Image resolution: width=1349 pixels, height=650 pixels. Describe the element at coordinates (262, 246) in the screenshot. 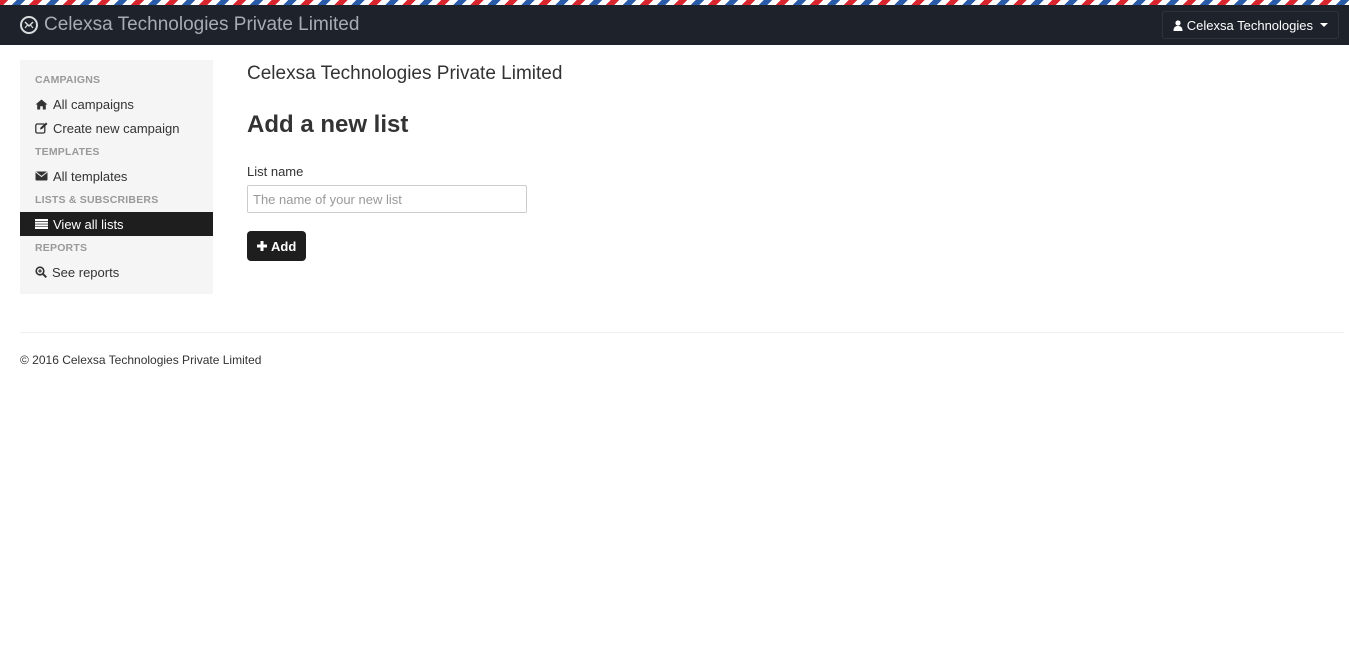

I see `plus-icon` at that location.